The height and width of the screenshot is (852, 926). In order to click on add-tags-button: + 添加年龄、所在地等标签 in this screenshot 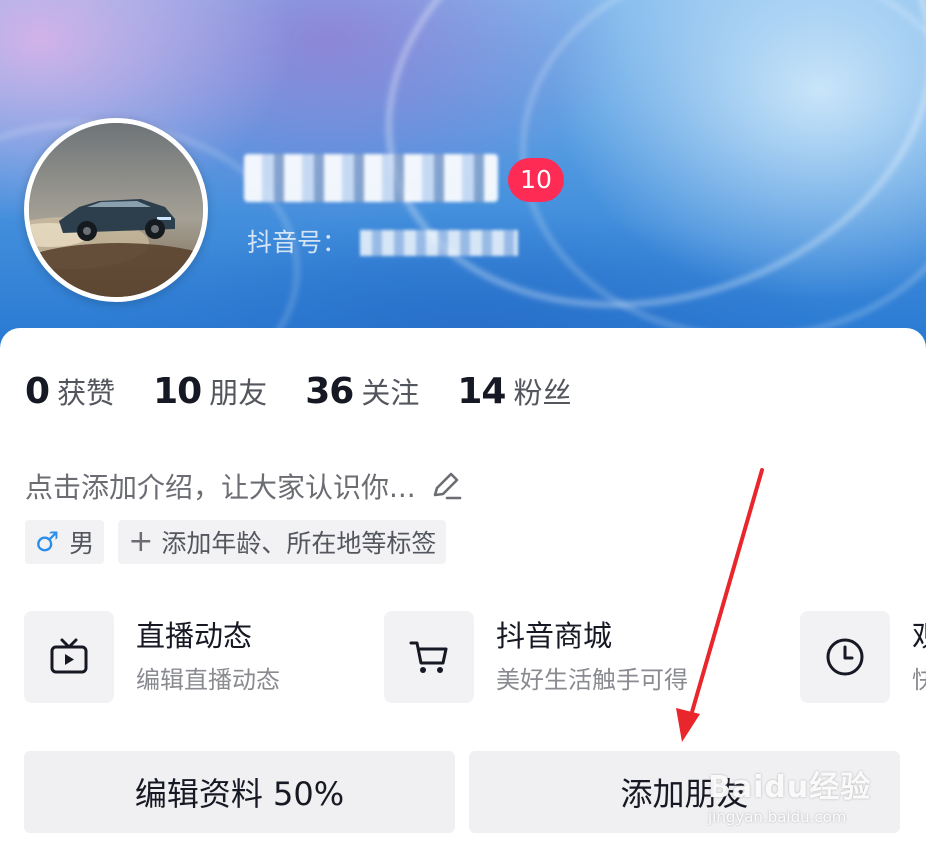, I will do `click(282, 542)`.